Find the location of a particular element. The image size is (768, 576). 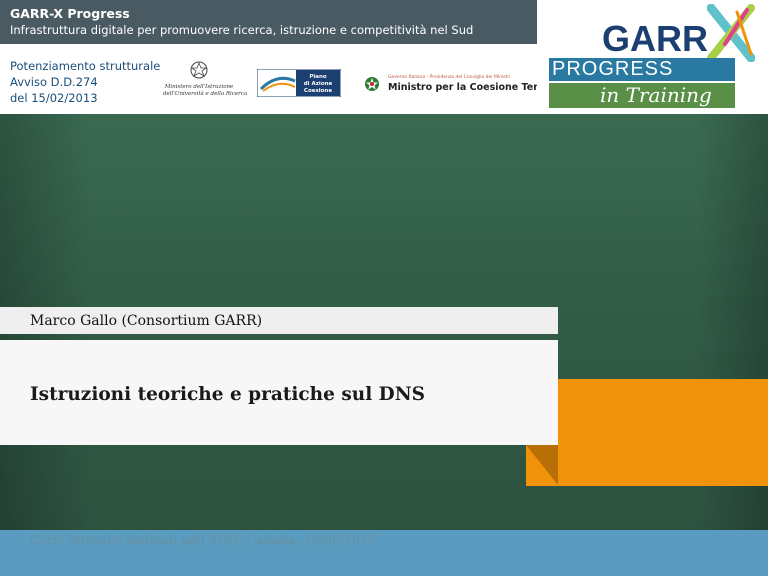

header-title: GARR-X Progress is located at coordinates (70, 13).